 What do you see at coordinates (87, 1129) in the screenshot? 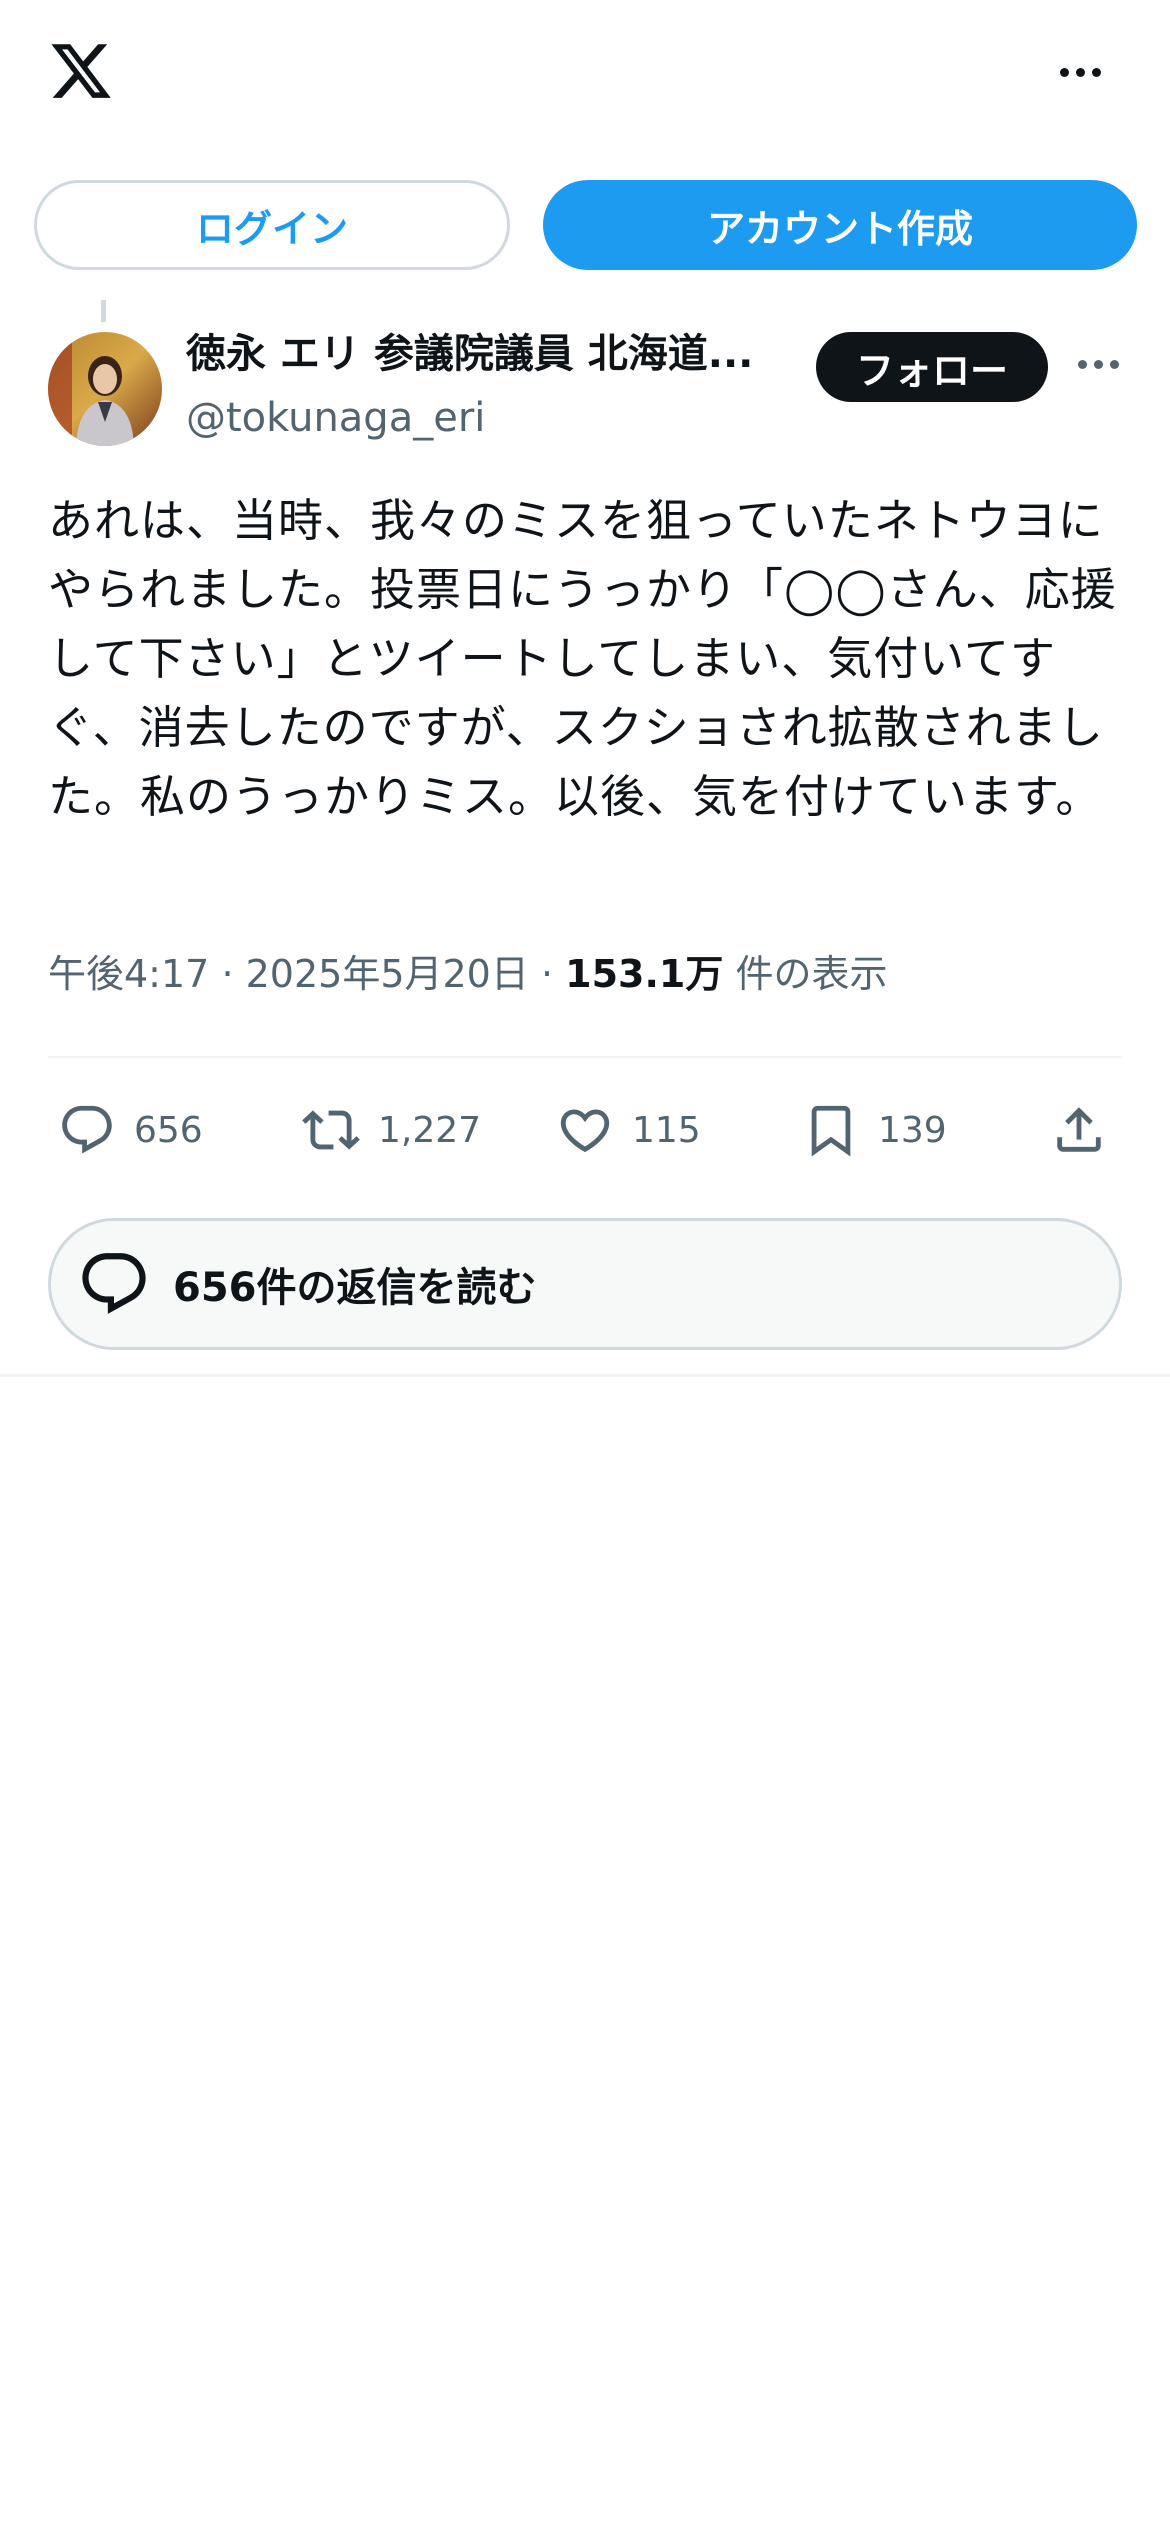
I see `reply-icon` at bounding box center [87, 1129].